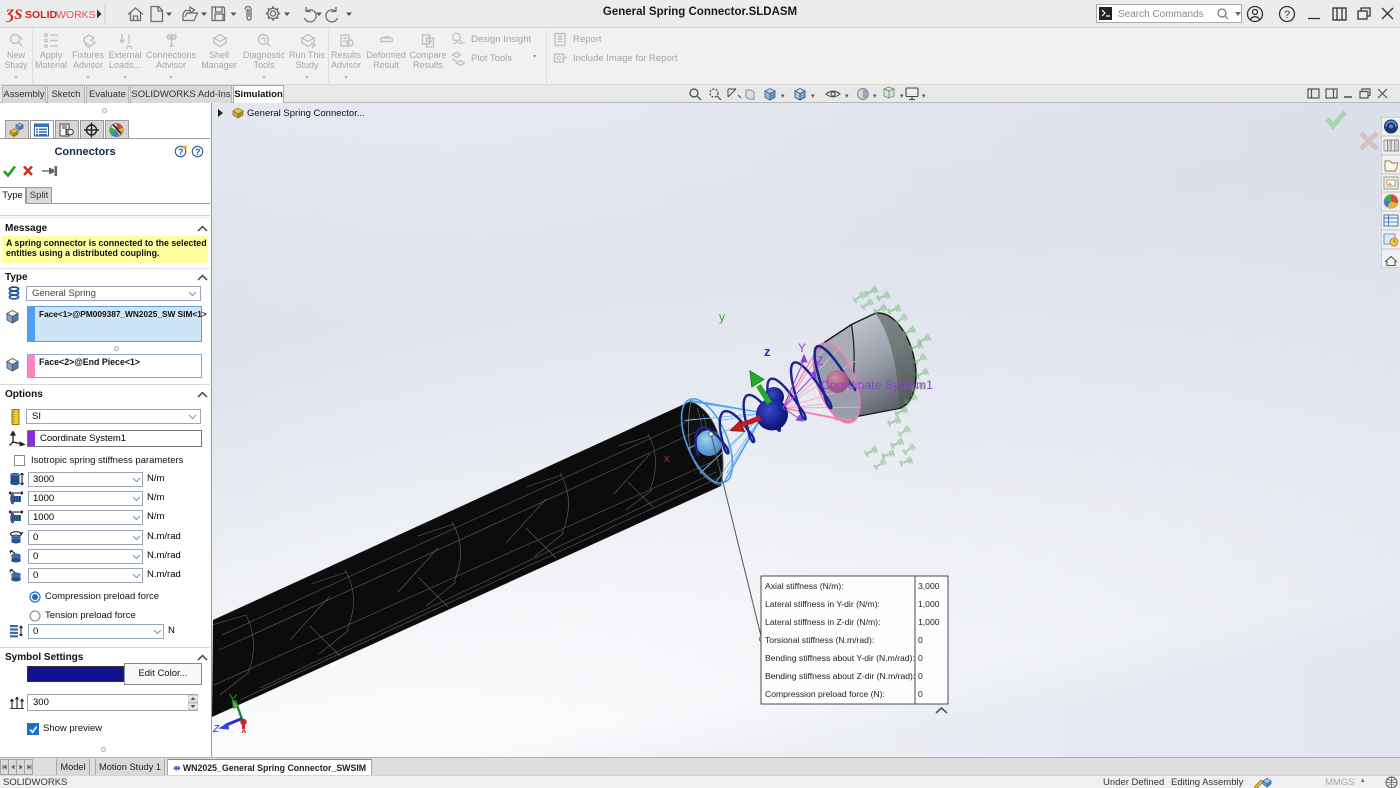 The width and height of the screenshot is (1400, 788). What do you see at coordinates (819, 640) in the screenshot?
I see `svg-text: Torsional stiffness (N.m/rad):` at bounding box center [819, 640].